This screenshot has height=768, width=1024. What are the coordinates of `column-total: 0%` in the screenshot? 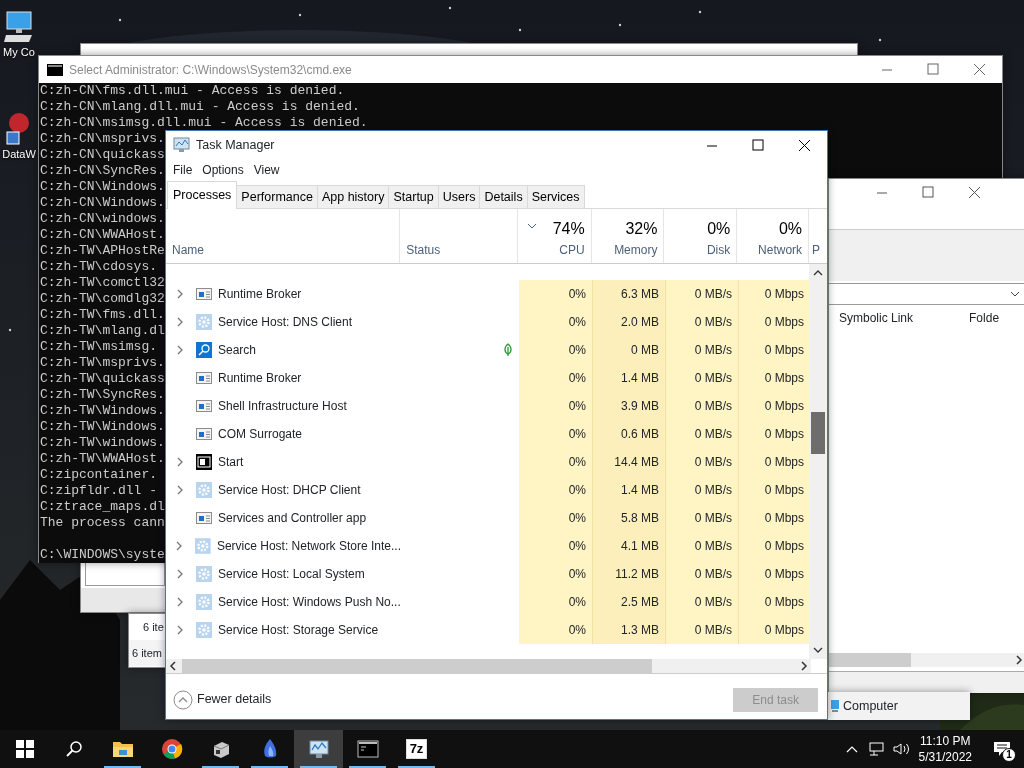 It's located at (719, 229).